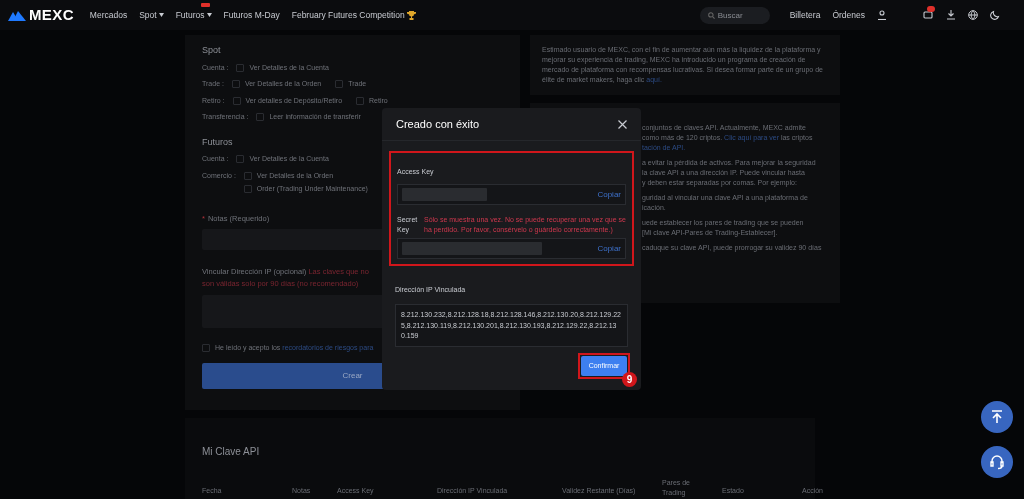 The image size is (1024, 499). What do you see at coordinates (211, 50) in the screenshot?
I see `section-title: Spot` at bounding box center [211, 50].